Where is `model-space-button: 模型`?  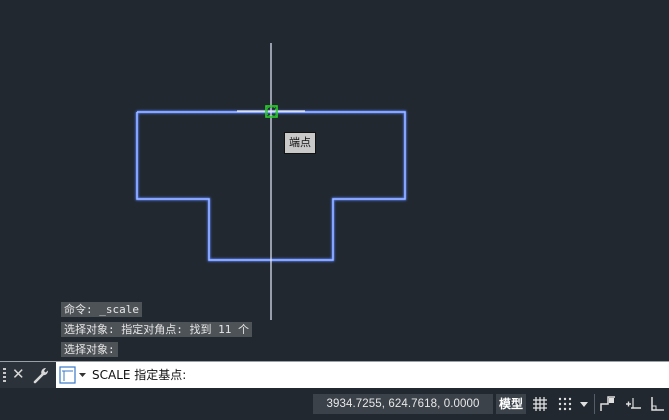
model-space-button: 模型 is located at coordinates (511, 404).